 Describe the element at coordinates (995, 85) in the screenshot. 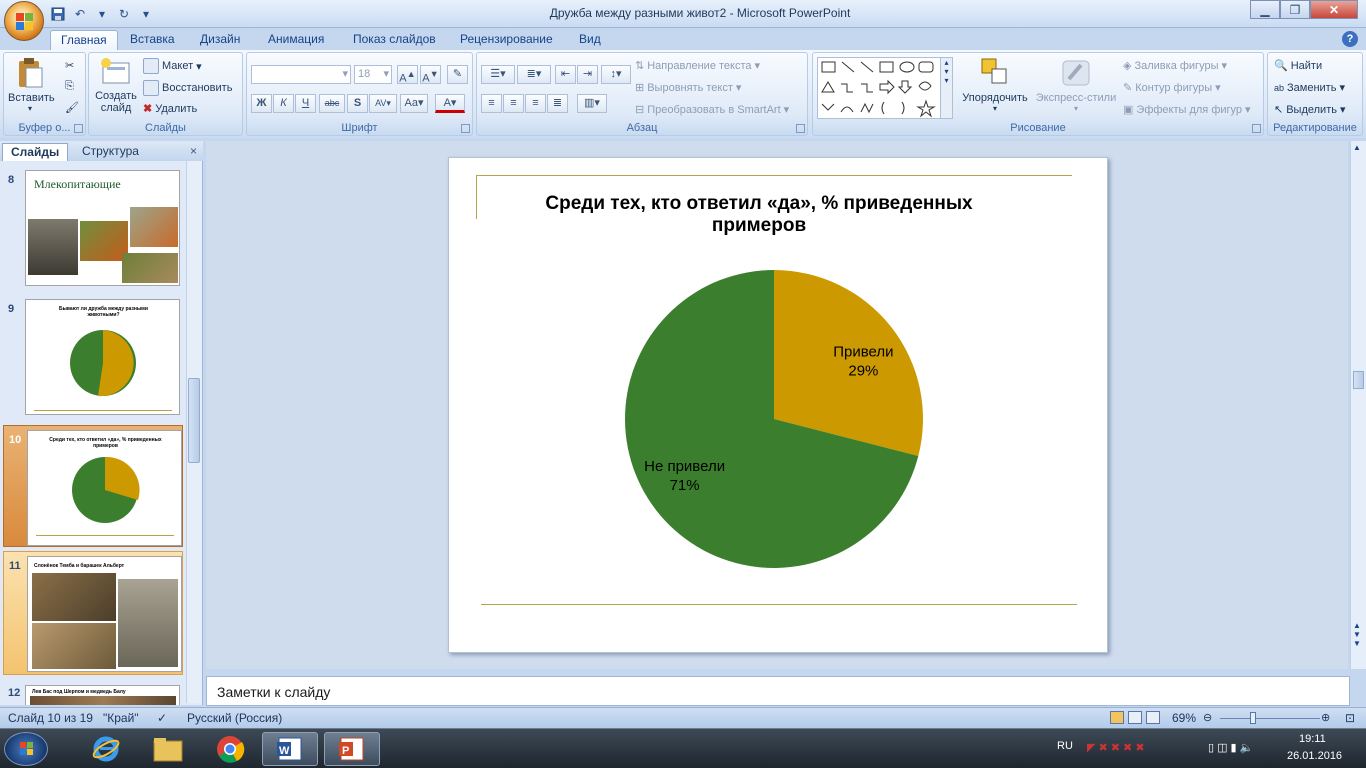

I see `arrange-button: Упорядочить ▾` at that location.